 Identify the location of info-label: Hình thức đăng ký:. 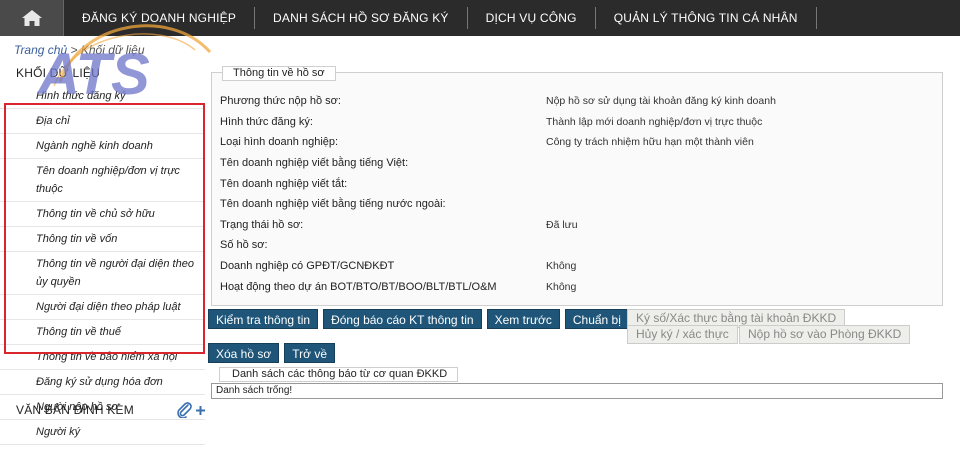
(266, 121).